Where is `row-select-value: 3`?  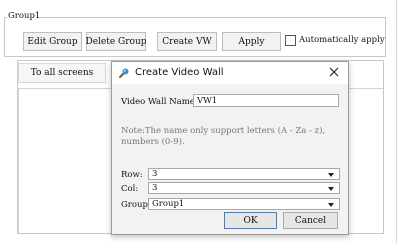 row-select-value: 3 is located at coordinates (155, 174).